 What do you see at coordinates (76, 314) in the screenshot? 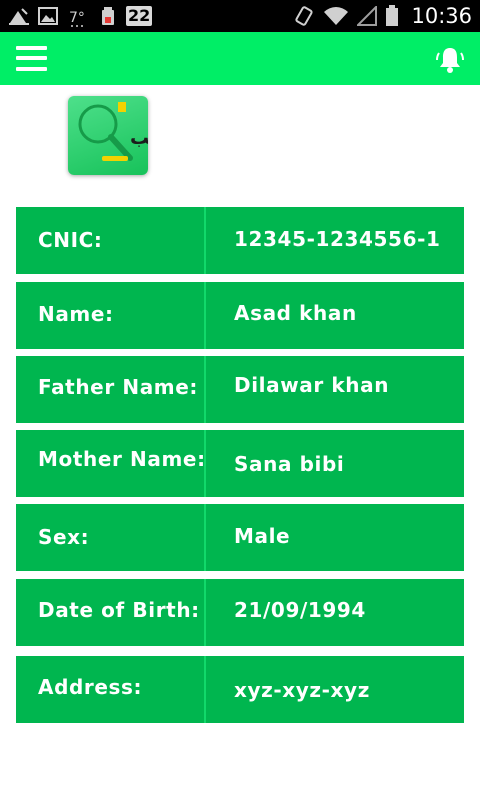
I see `name-label: Name:` at bounding box center [76, 314].